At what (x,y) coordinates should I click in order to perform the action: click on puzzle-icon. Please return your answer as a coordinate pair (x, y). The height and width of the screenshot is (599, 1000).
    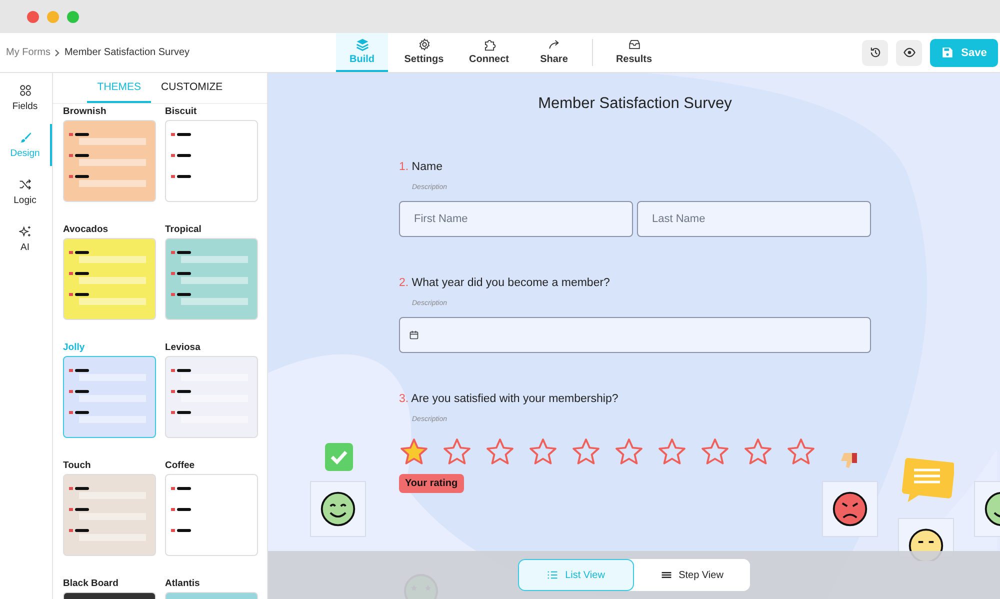
    Looking at the image, I should click on (489, 44).